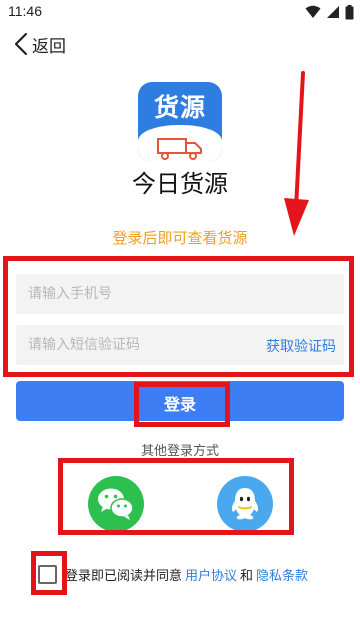 This screenshot has height=639, width=360. Describe the element at coordinates (301, 346) in the screenshot. I see `get-code-button: 获取验证码` at that location.